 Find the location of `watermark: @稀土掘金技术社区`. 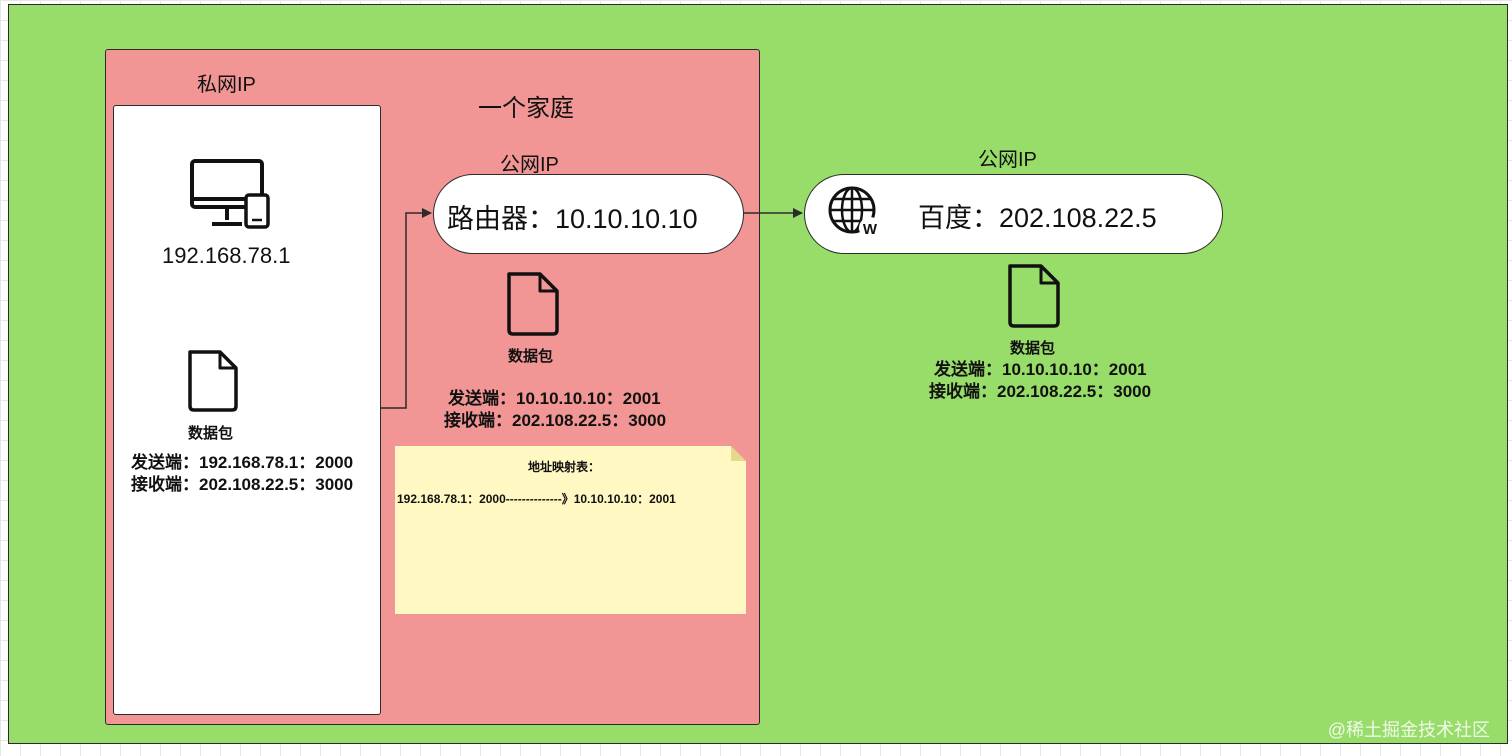

watermark: @稀土掘金技术社区 is located at coordinates (1408, 730).